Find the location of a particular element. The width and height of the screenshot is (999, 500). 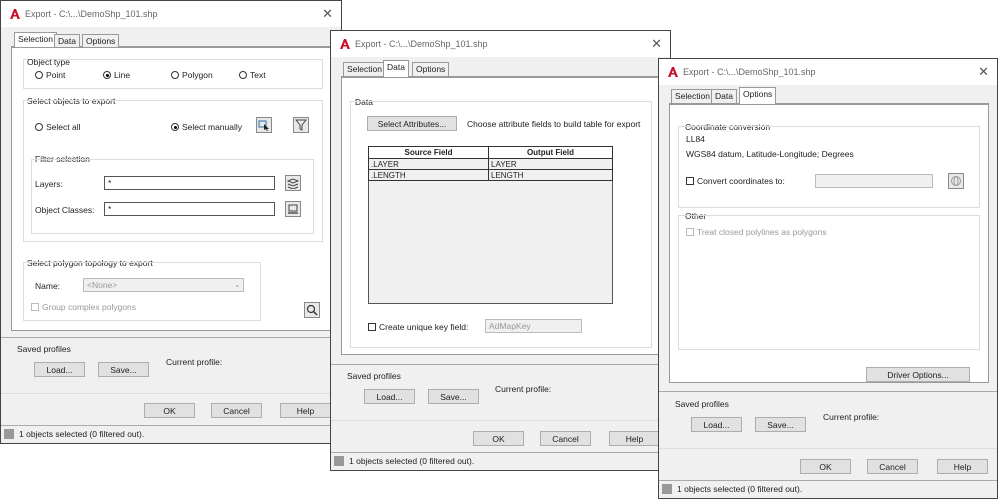

treat-closed-polylines-checkbox: Treat closed polylines as polygons is located at coordinates (756, 232).